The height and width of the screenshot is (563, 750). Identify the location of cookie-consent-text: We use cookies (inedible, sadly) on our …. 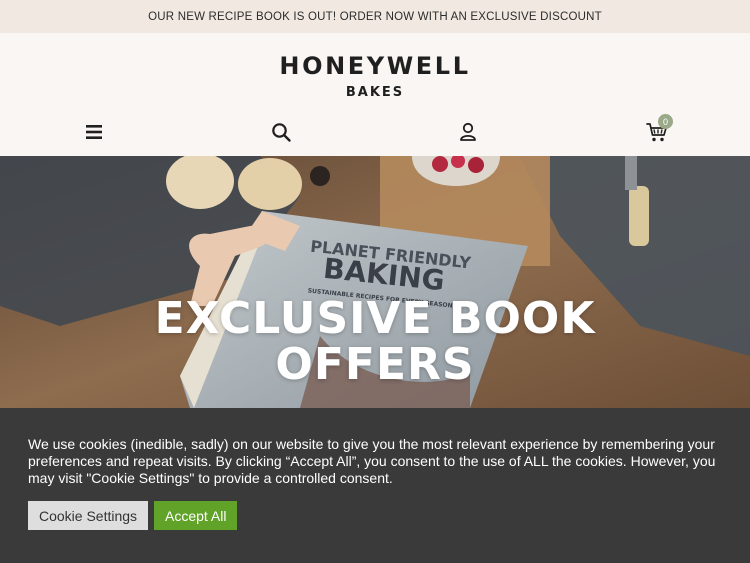
(372, 461).